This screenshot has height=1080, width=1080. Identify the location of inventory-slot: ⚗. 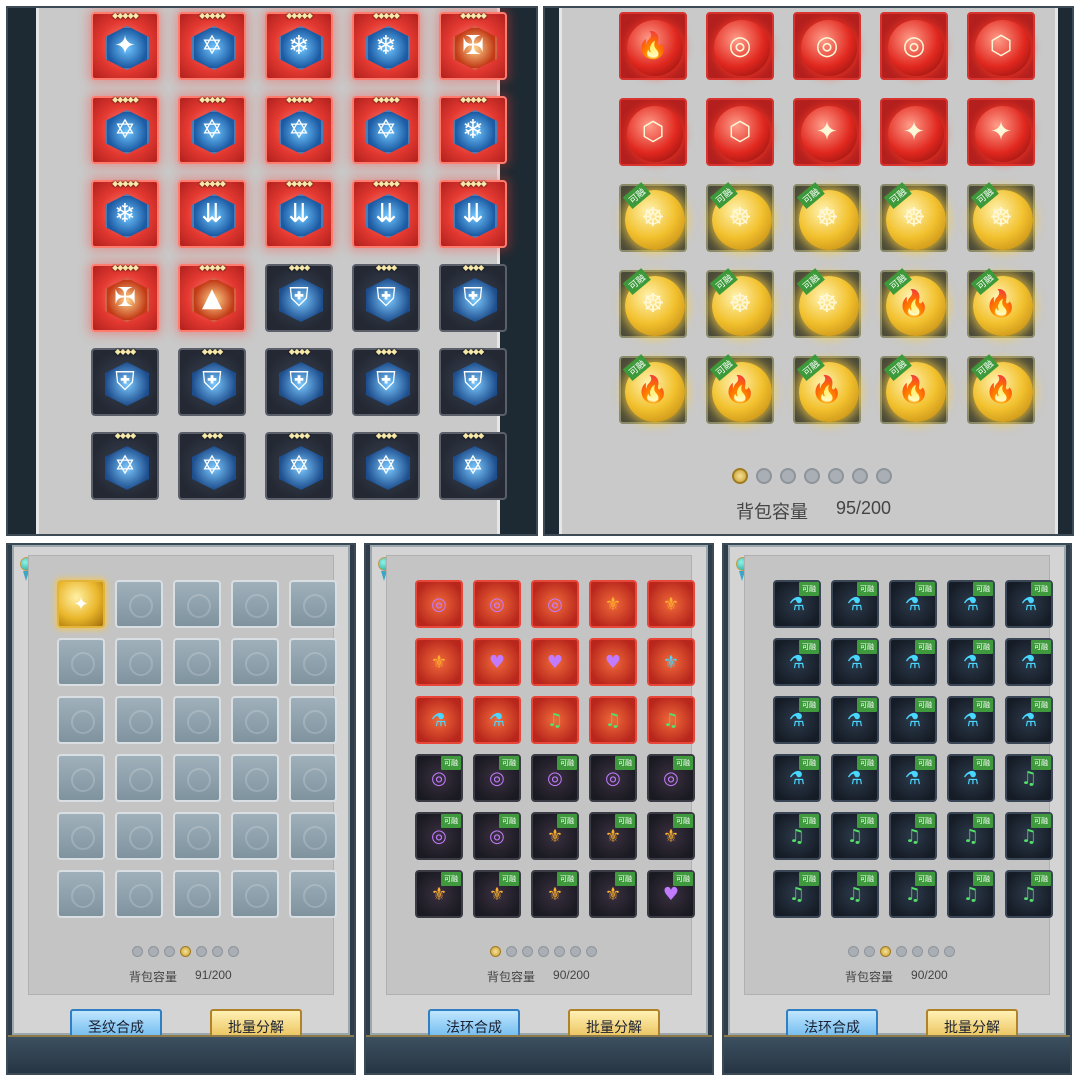
(439, 720).